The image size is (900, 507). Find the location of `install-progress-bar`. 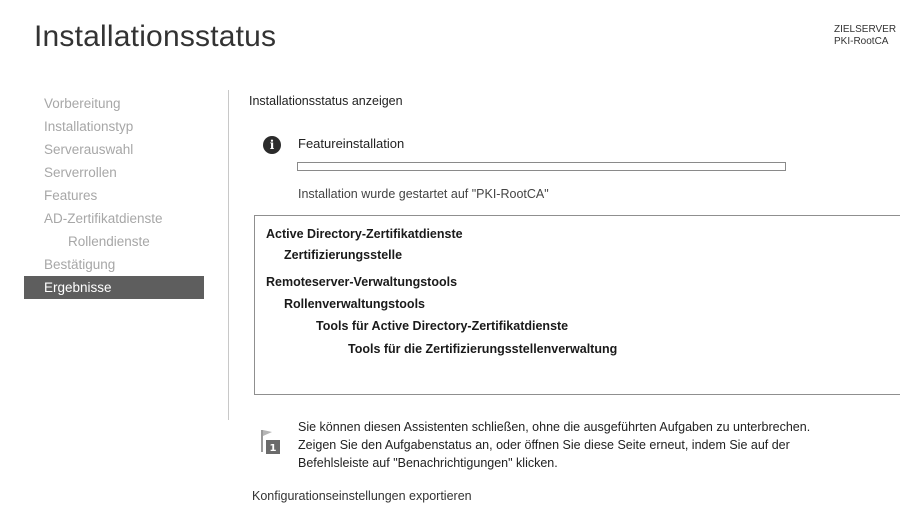

install-progress-bar is located at coordinates (541, 166).